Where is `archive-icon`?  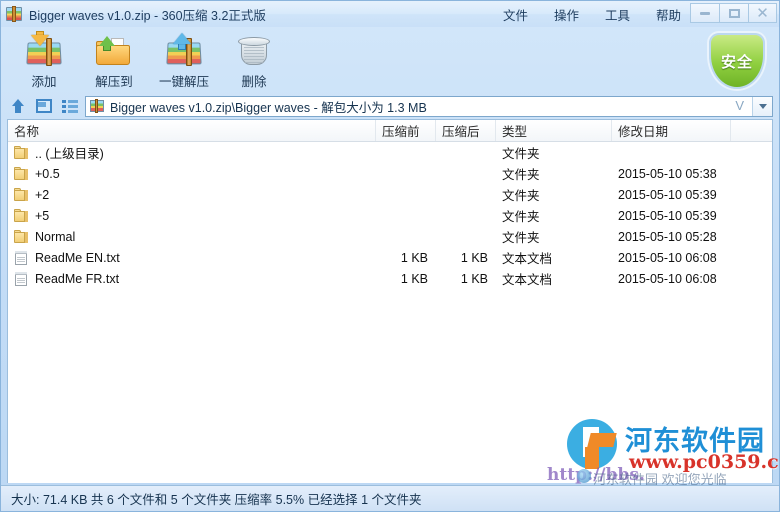
archive-icon is located at coordinates (15, 14).